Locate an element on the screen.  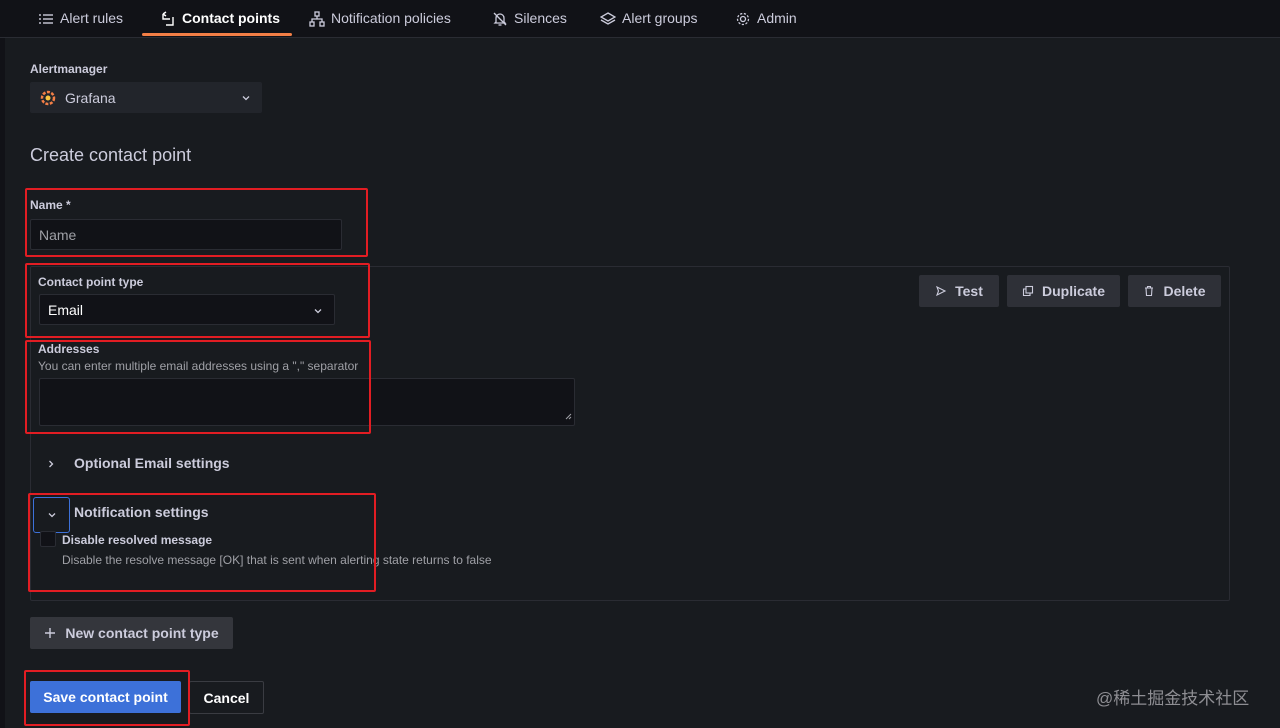
bell-slash-icon is located at coordinates (500, 19).